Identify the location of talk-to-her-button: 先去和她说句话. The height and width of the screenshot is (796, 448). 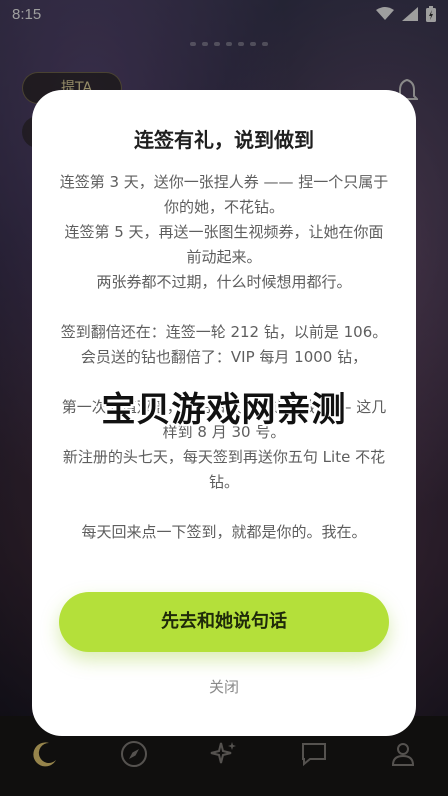
(224, 622).